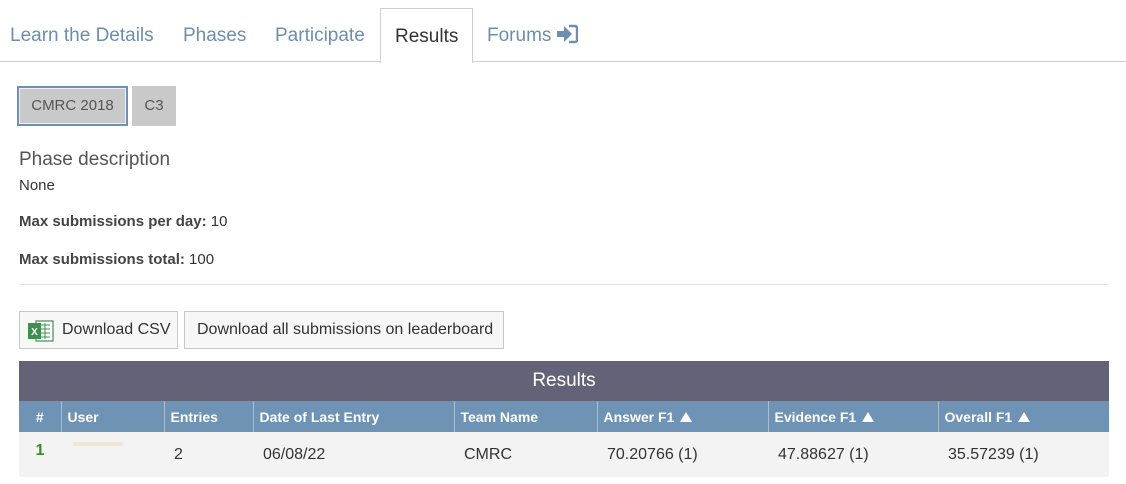 The height and width of the screenshot is (484, 1126). I want to click on col-header-overall-f1: Overall F1, so click(1023, 416).